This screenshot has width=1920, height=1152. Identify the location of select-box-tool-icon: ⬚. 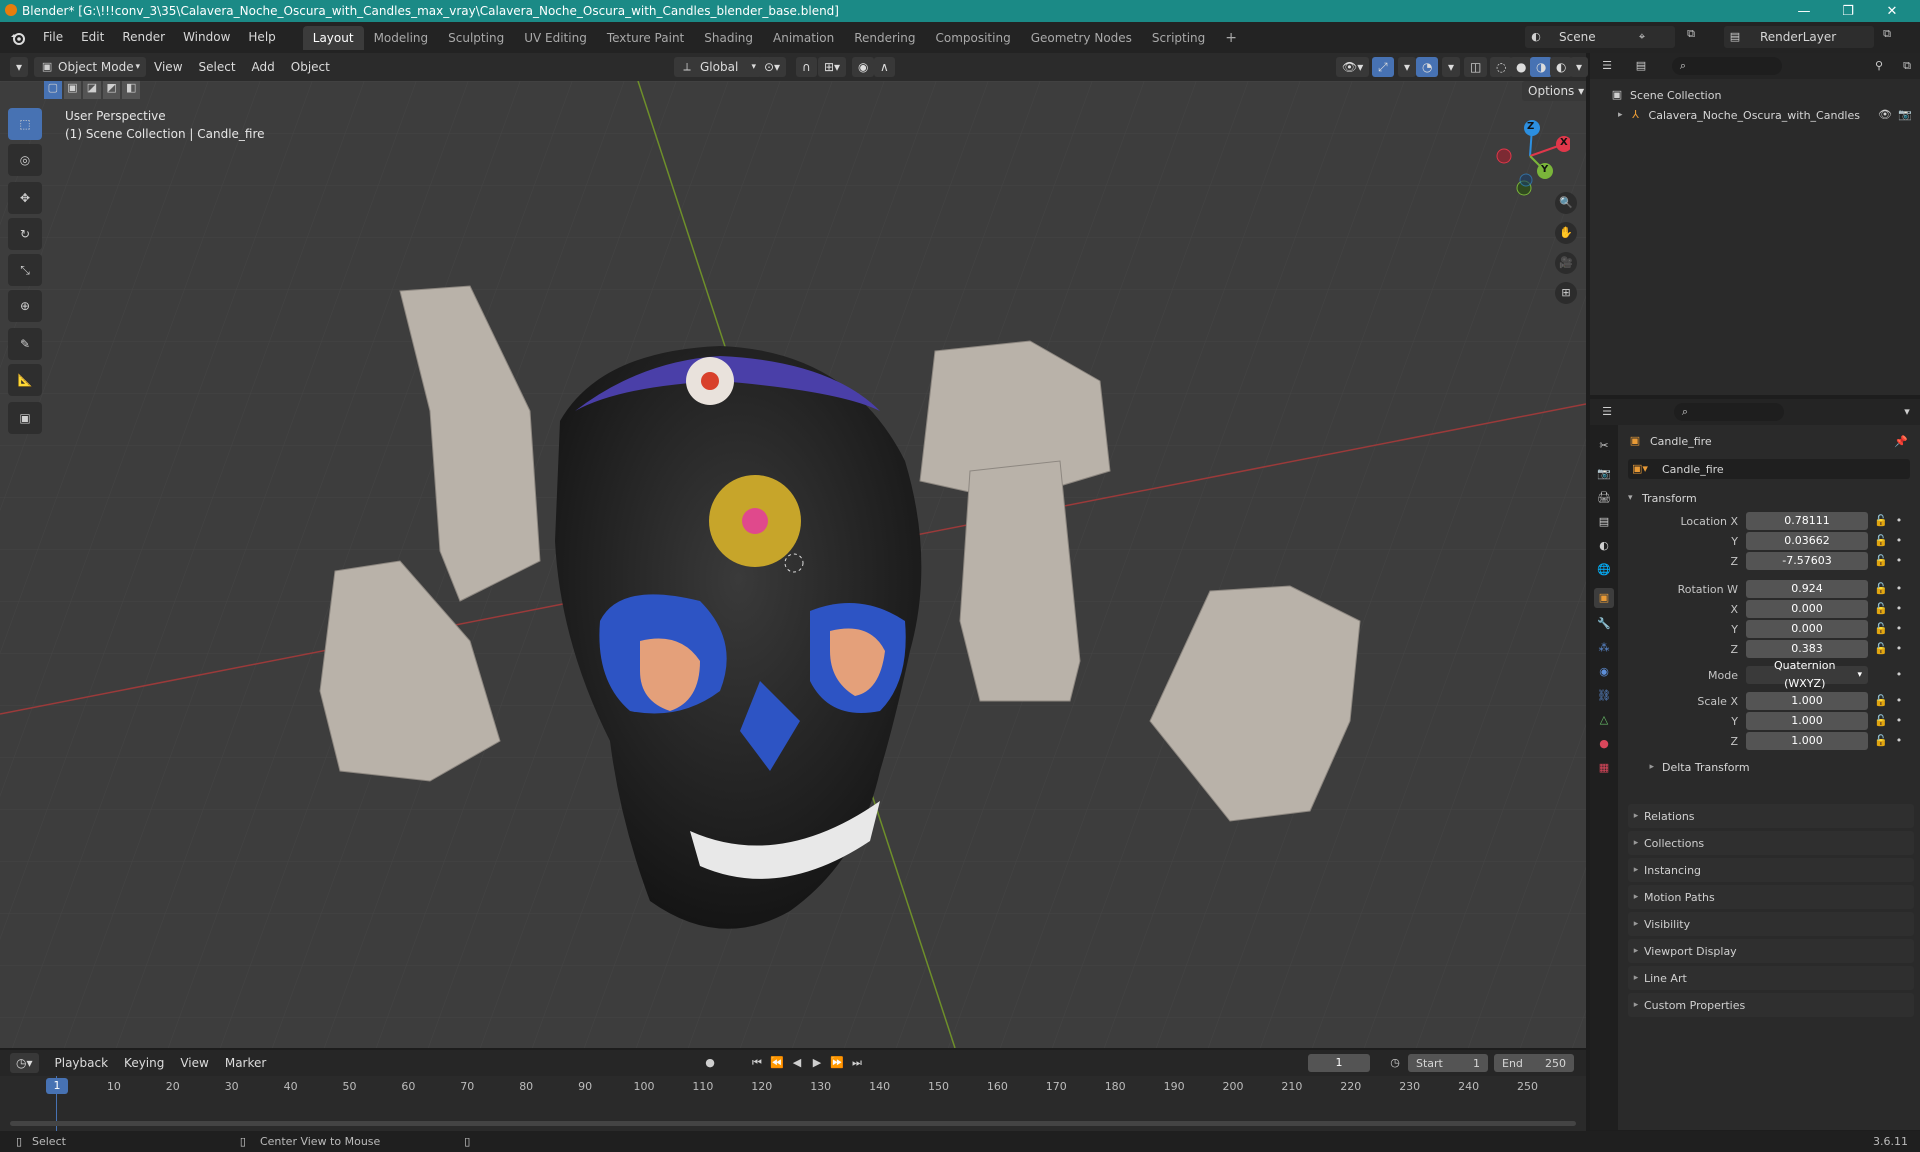
(25, 124).